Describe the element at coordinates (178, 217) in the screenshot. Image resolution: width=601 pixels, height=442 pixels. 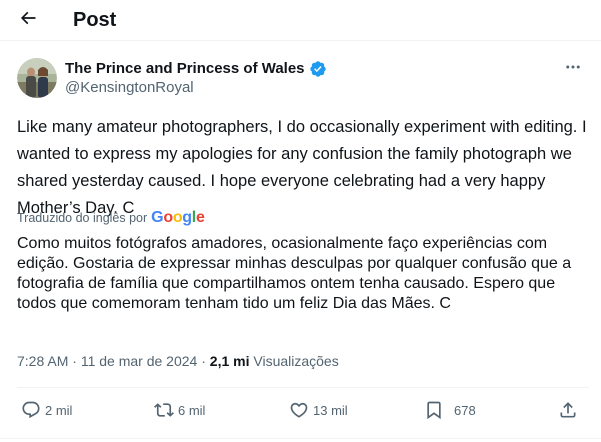
I see `google-logo: Google` at that location.